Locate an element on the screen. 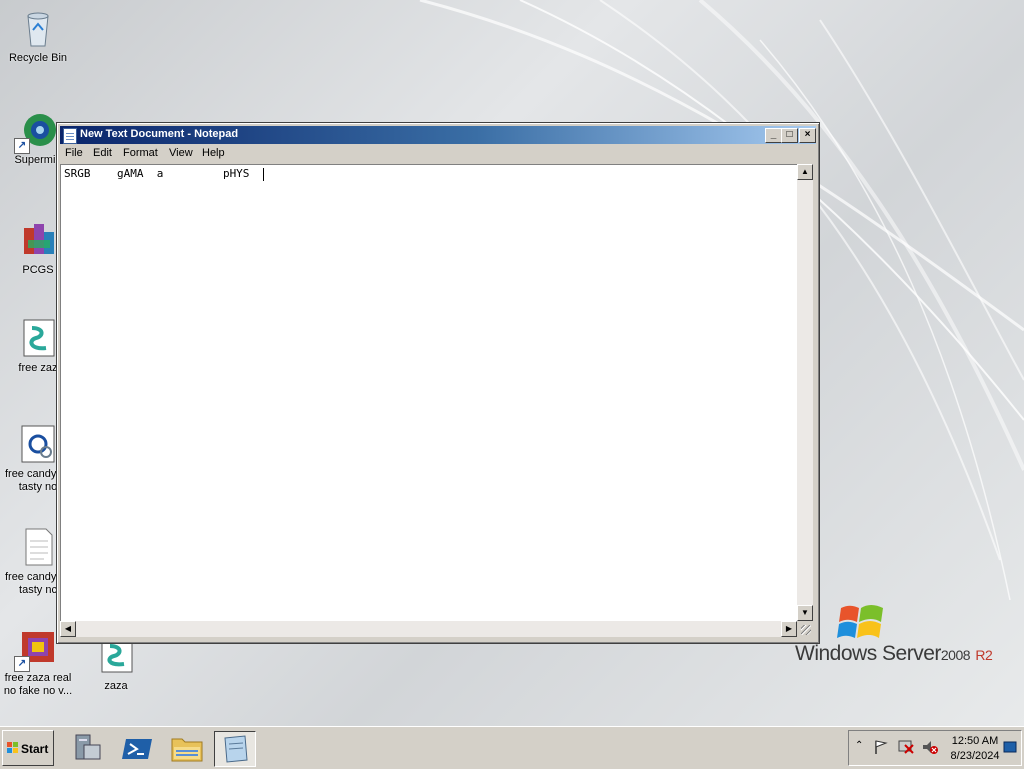 Image resolution: width=1024 pixels, height=769 pixels. menu-view: View is located at coordinates (181, 153).